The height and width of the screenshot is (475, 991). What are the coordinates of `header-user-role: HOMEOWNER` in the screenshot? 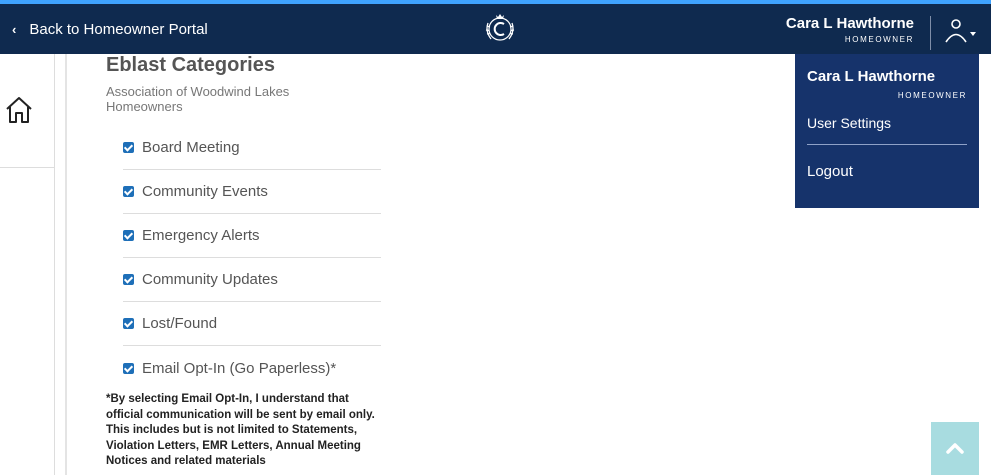 It's located at (879, 39).